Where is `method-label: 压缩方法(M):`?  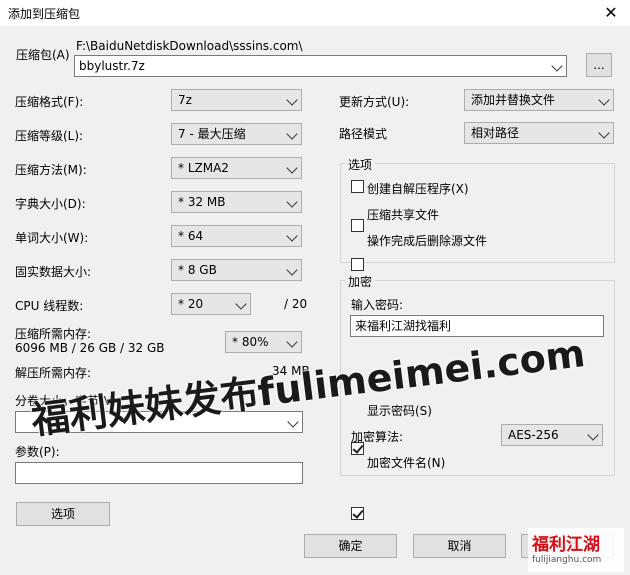 method-label: 压缩方法(M): is located at coordinates (51, 170).